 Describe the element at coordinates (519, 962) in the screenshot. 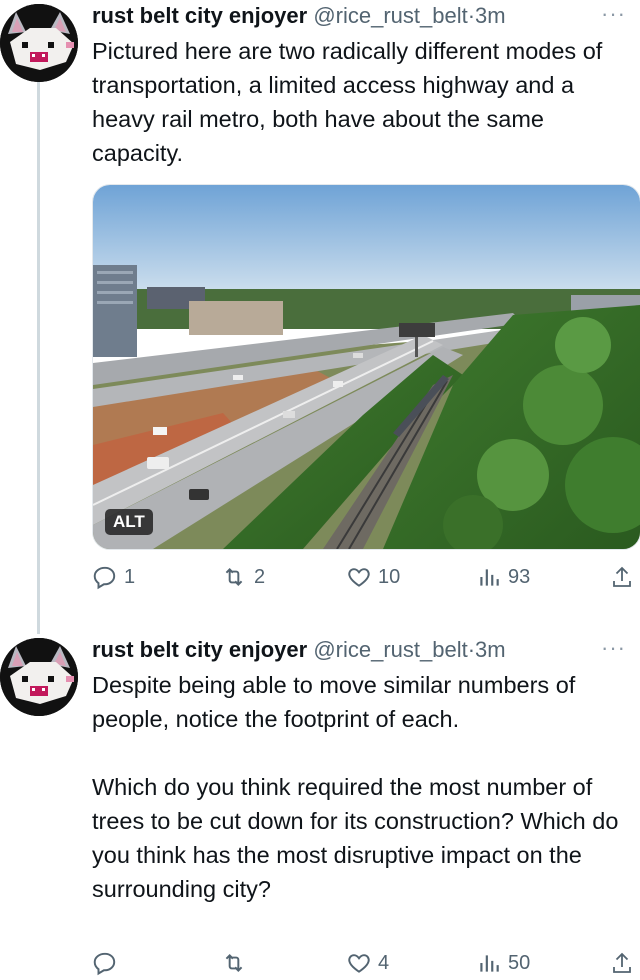

I see `views-count: 50` at that location.